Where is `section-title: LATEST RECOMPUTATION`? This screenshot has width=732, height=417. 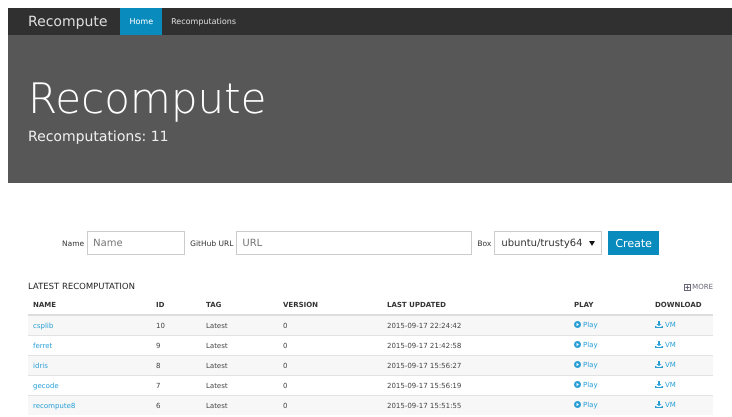
section-title: LATEST RECOMPUTATION is located at coordinates (81, 287).